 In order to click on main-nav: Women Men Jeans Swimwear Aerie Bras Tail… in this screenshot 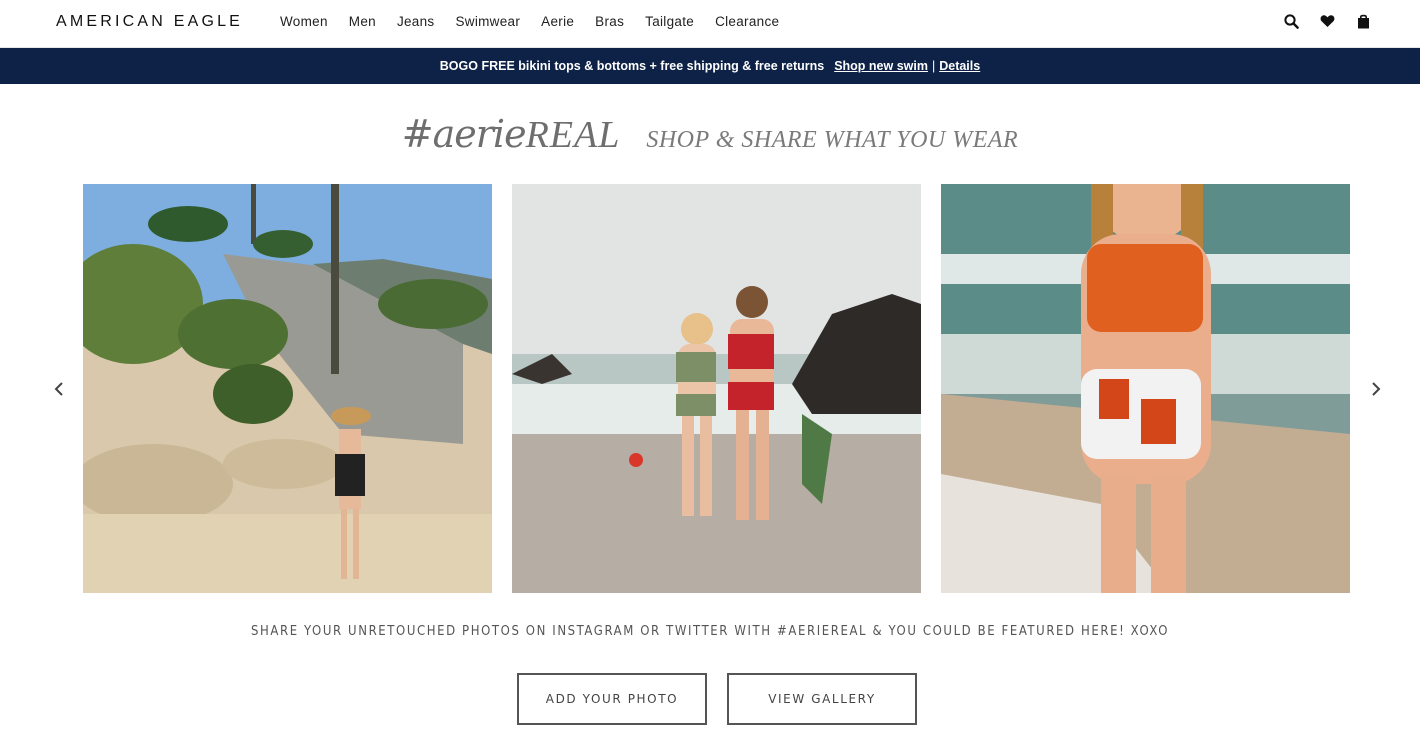, I will do `click(540, 21)`.